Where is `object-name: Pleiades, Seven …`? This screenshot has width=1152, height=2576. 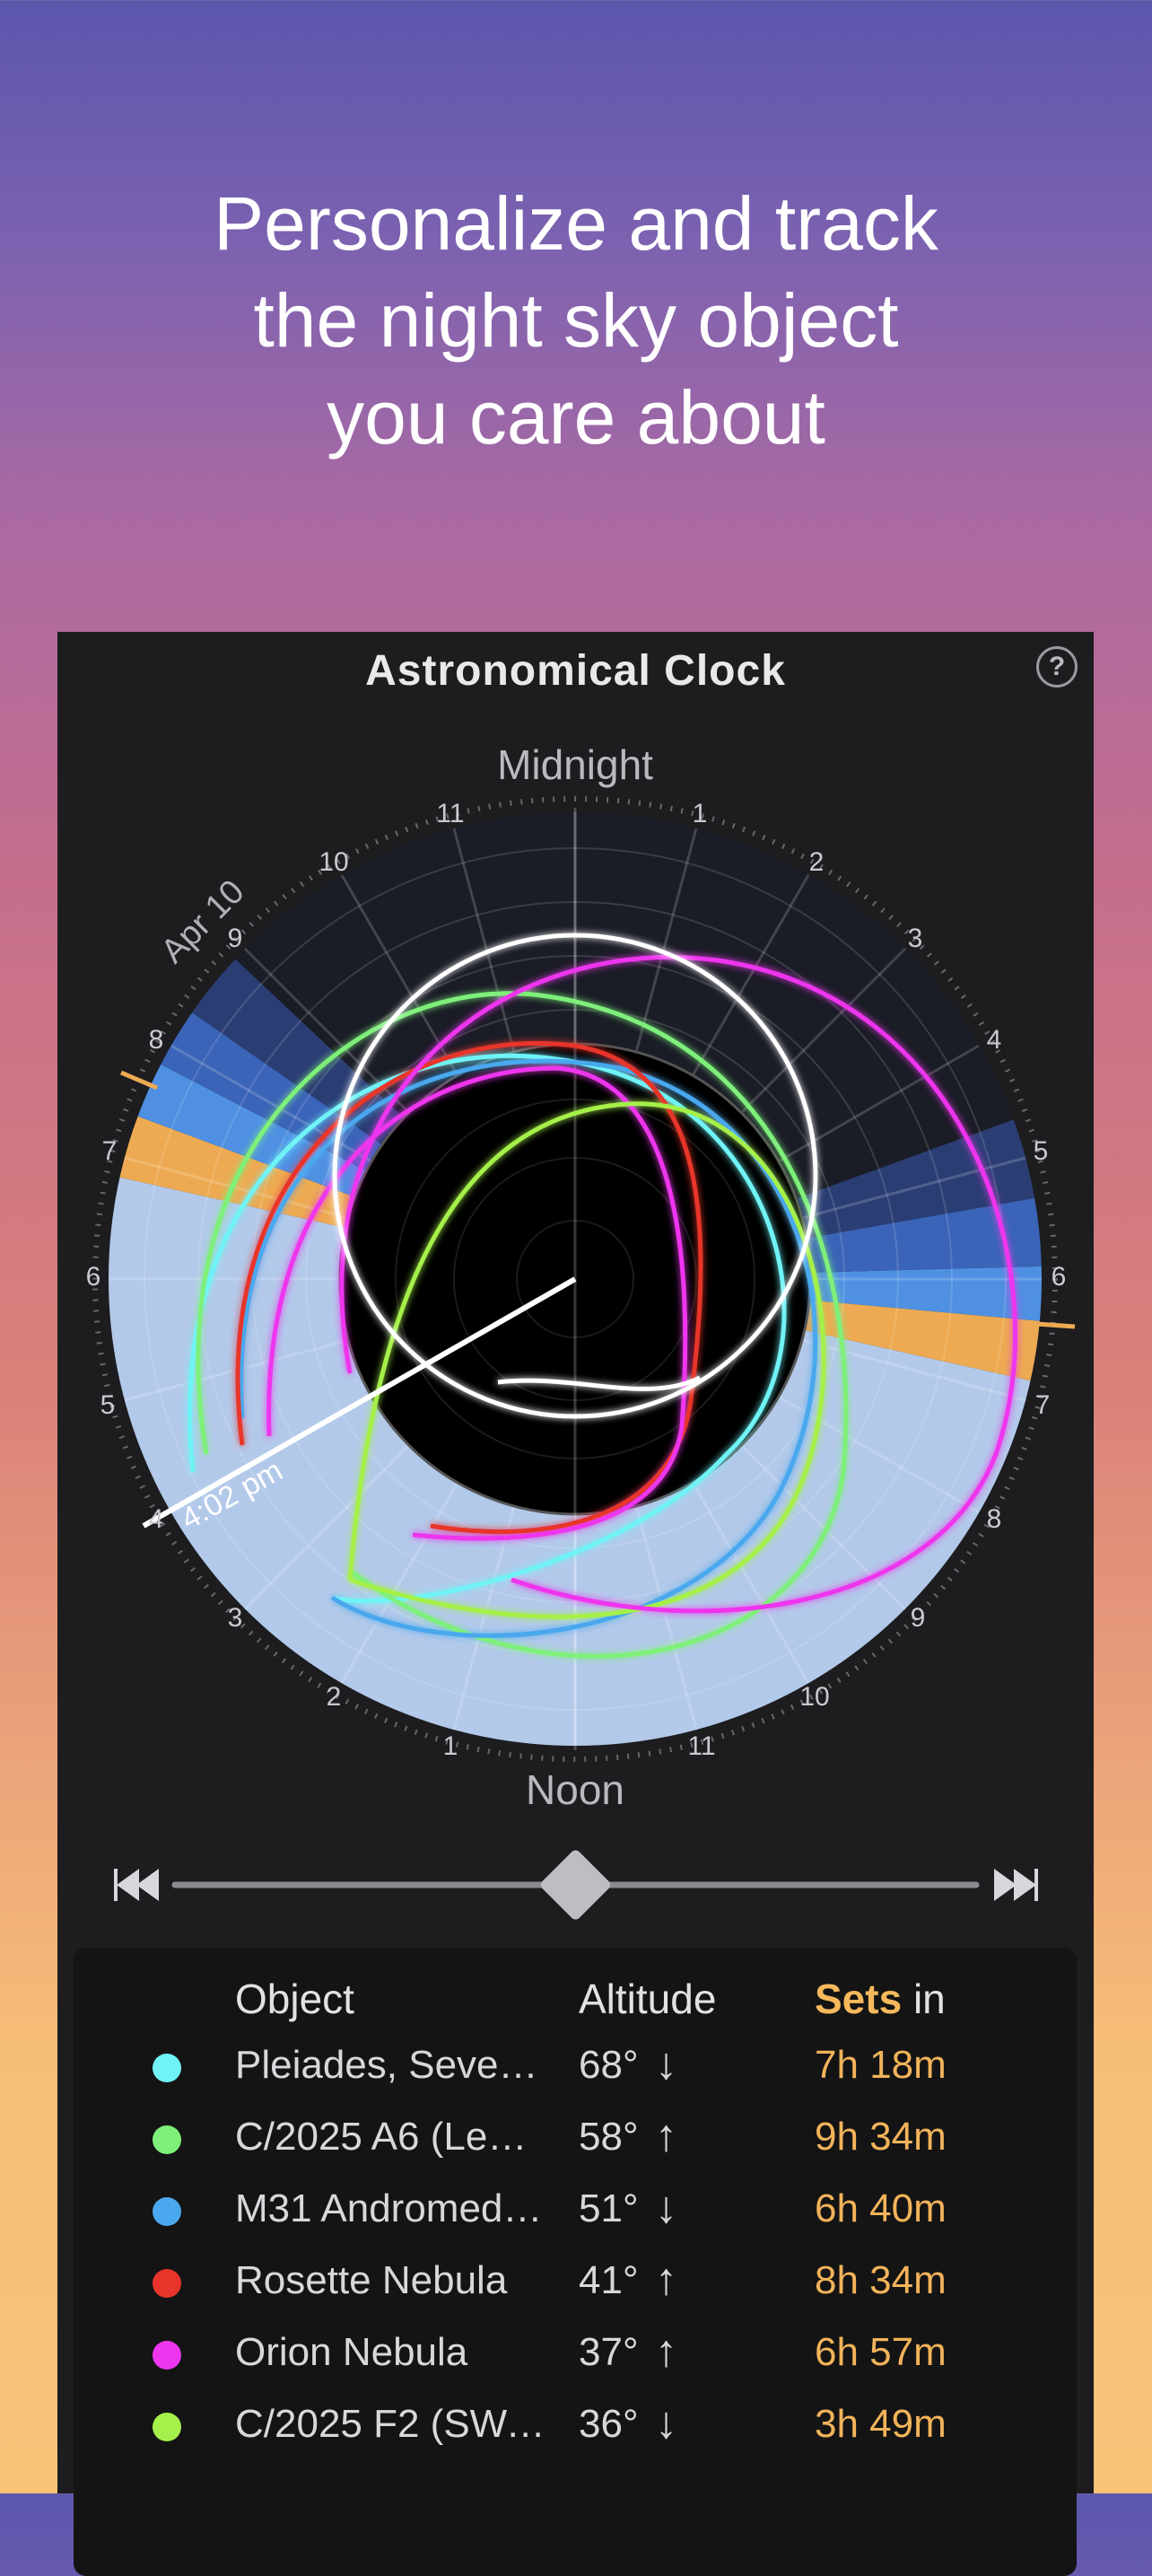 object-name: Pleiades, Seven … is located at coordinates (396, 2065).